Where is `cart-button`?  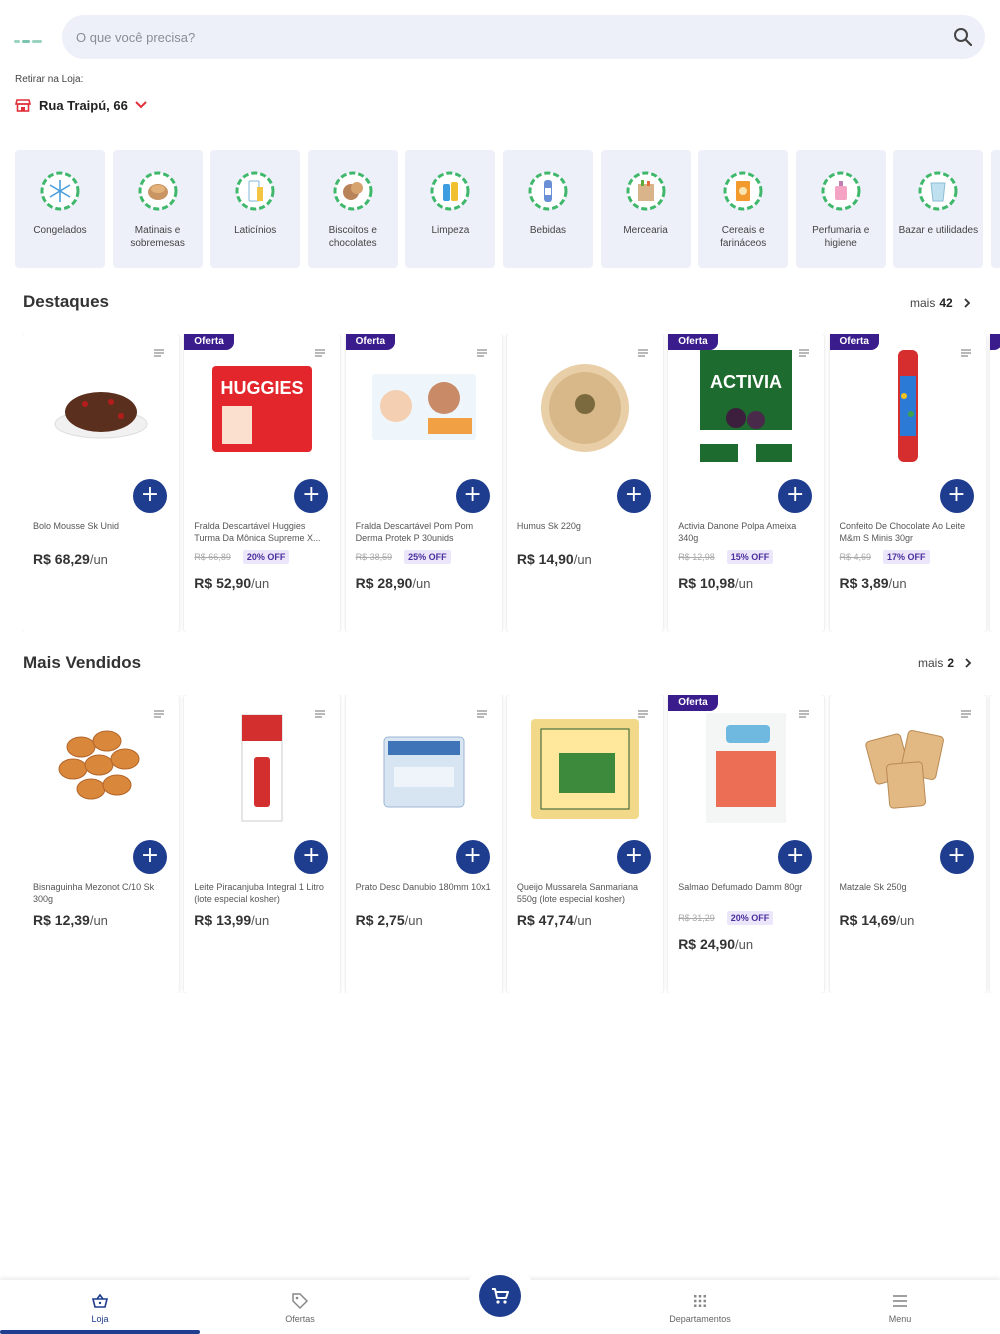
cart-button is located at coordinates (500, 1296).